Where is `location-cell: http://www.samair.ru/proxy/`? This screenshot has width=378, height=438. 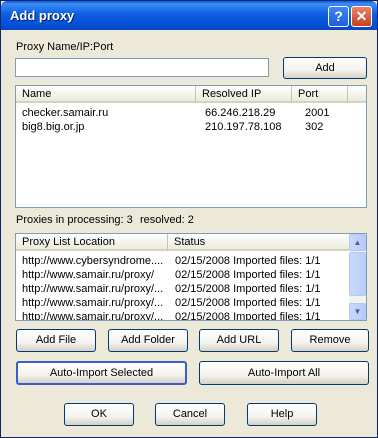 location-cell: http://www.samair.ru/proxy/ is located at coordinates (88, 275).